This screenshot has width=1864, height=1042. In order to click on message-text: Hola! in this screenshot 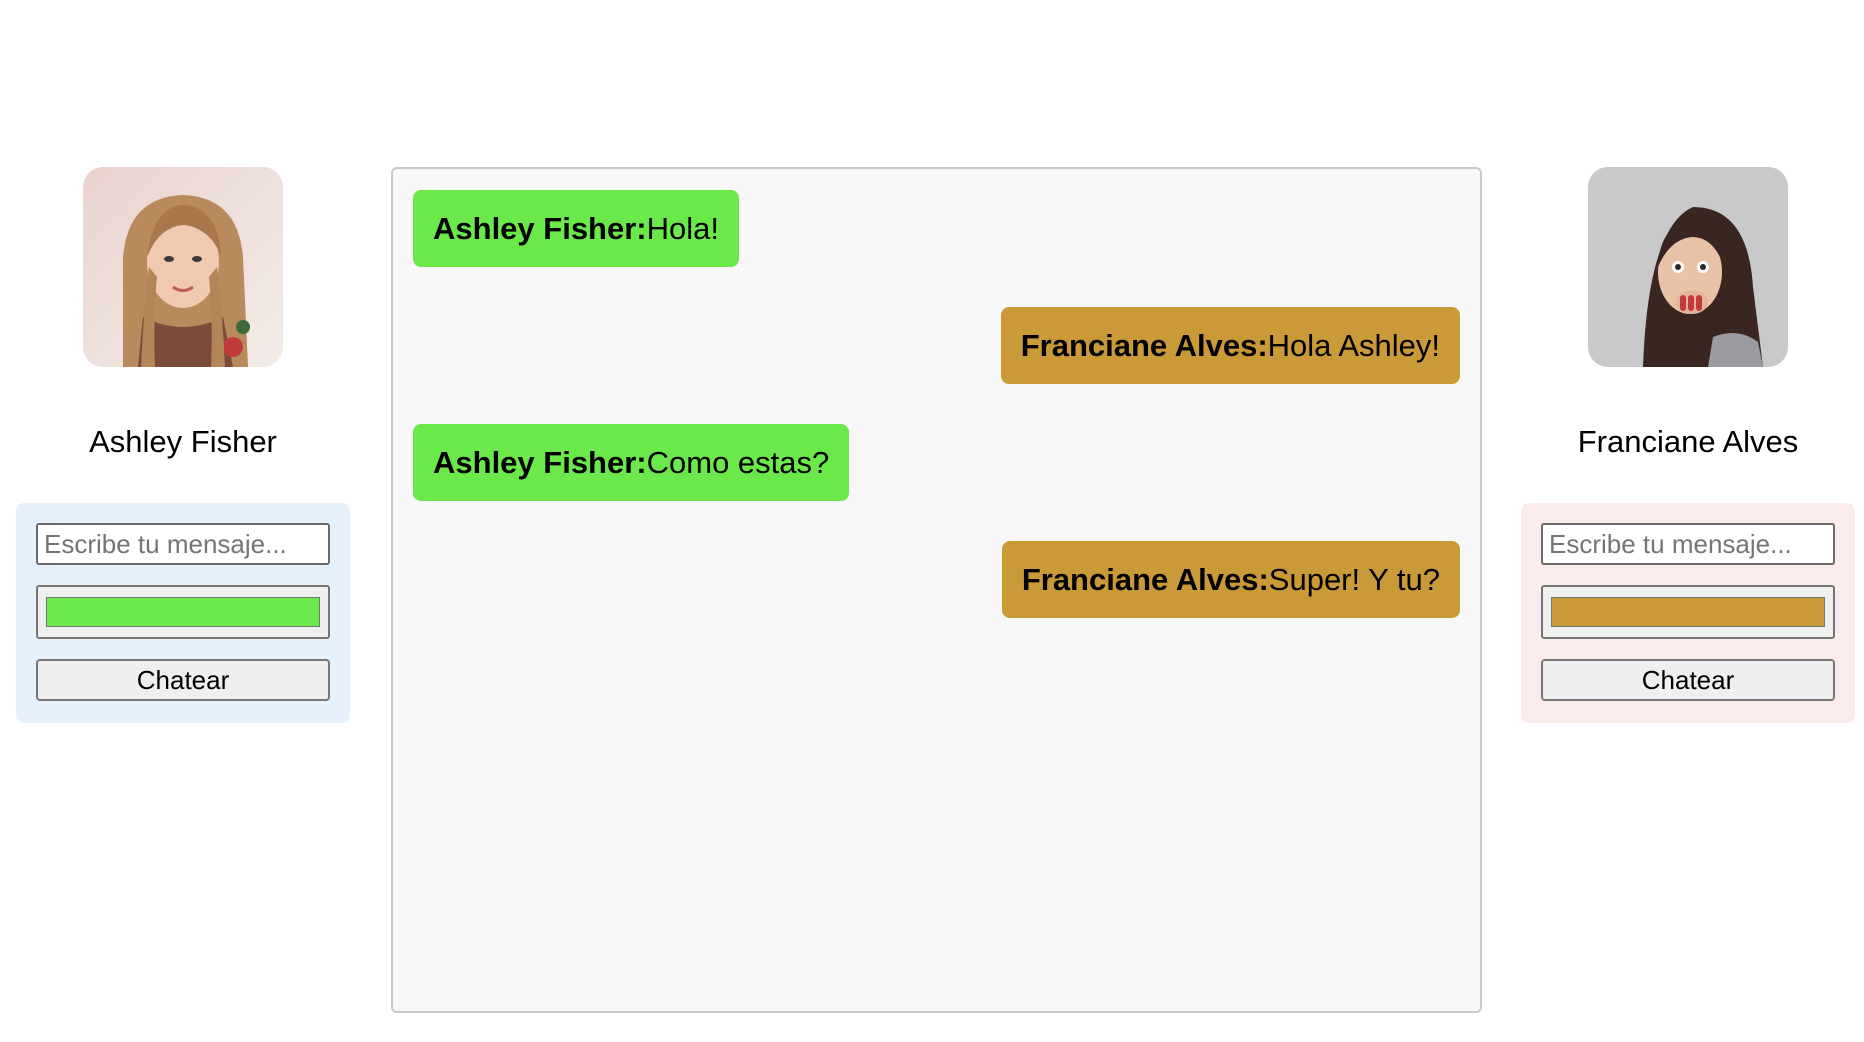, I will do `click(682, 228)`.